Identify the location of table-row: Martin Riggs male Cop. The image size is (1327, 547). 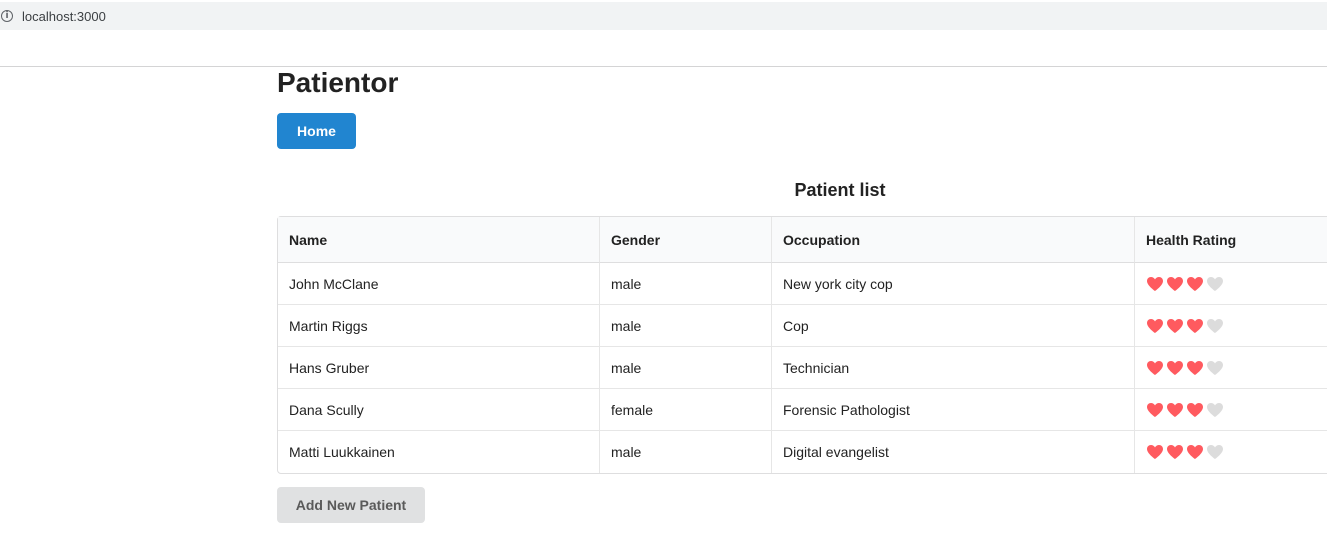
(802, 326).